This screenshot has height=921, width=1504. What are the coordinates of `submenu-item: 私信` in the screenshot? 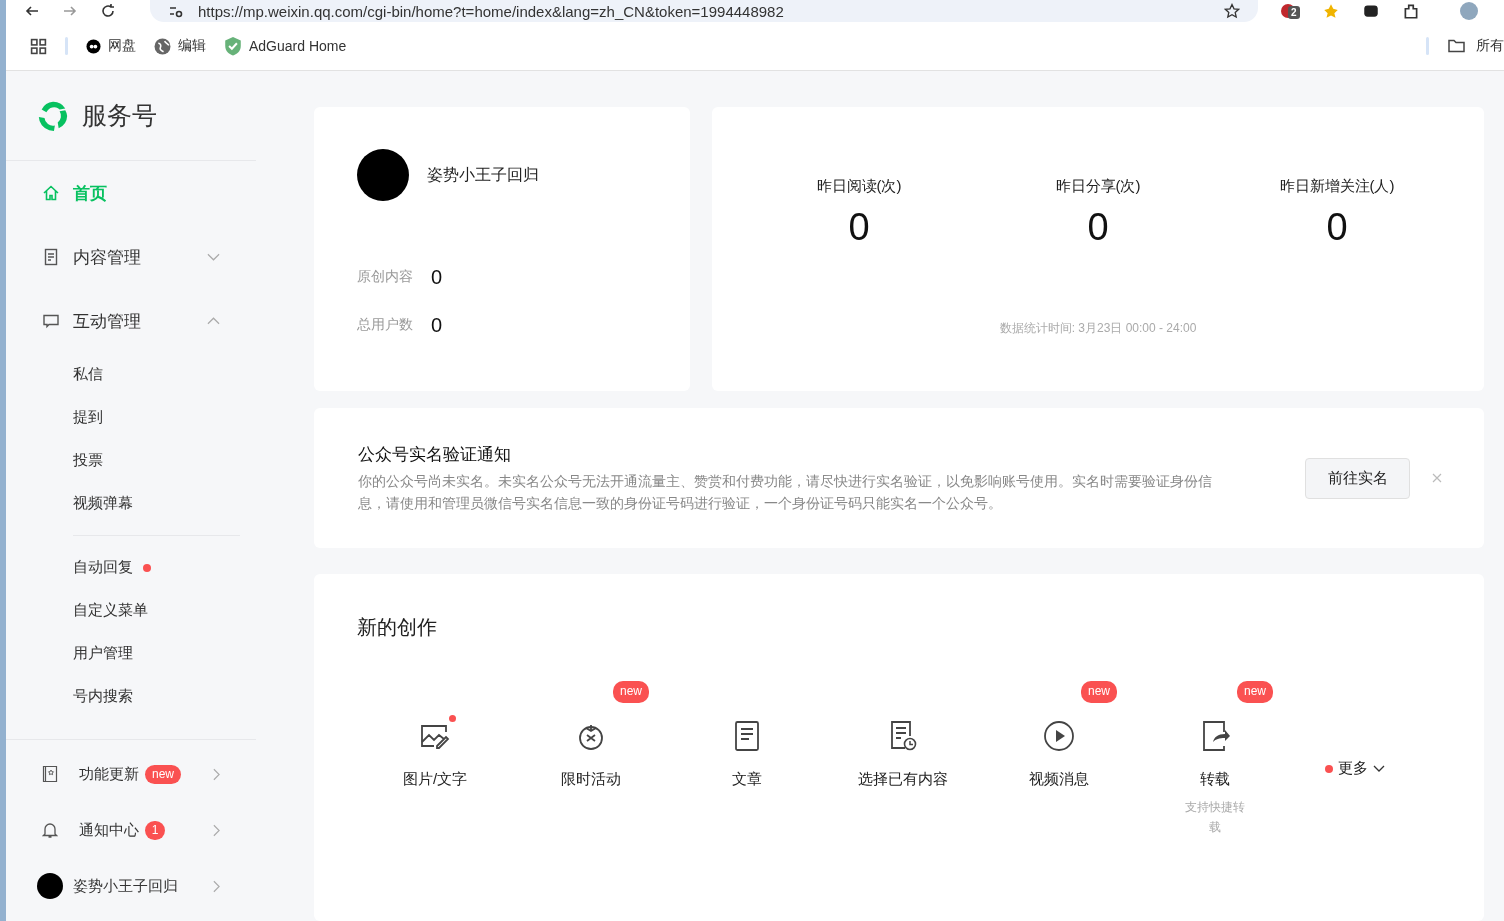 It's located at (131, 374).